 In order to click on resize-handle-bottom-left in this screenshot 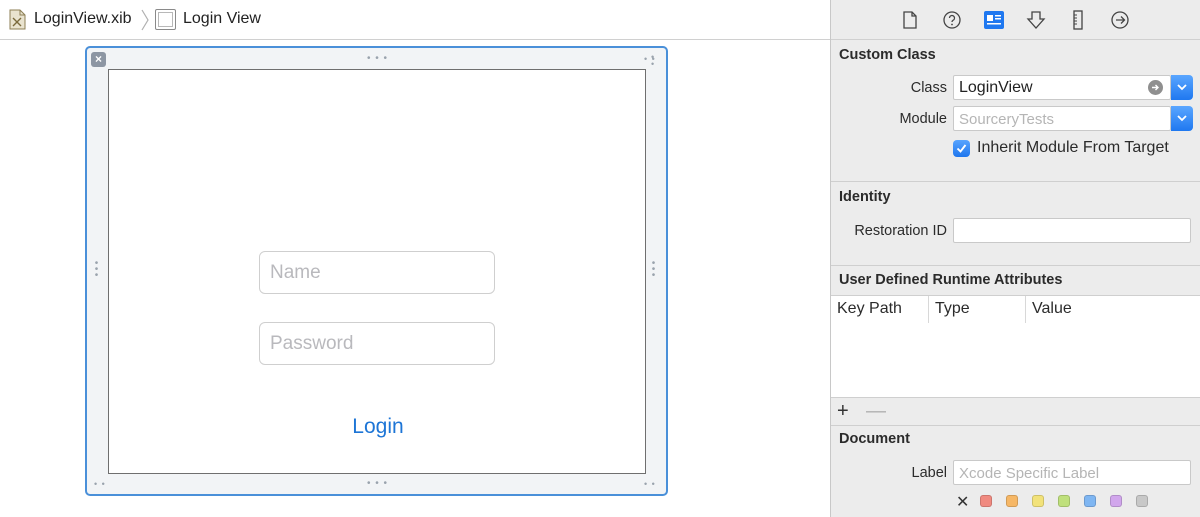, I will do `click(100, 484)`.